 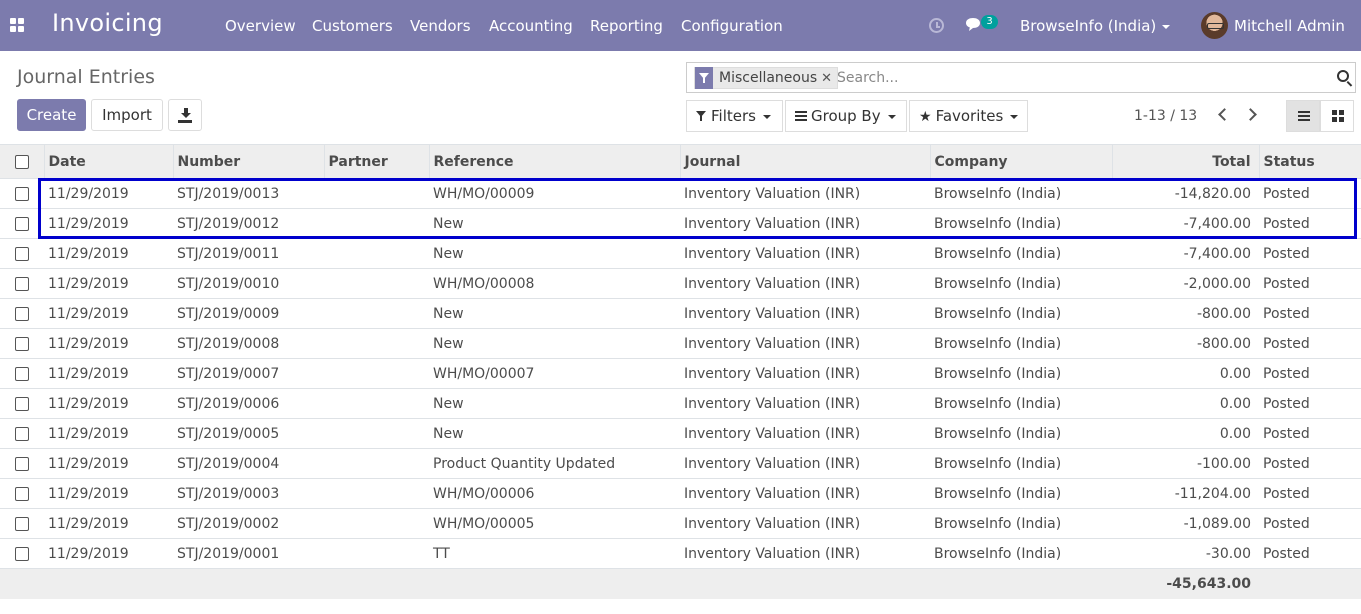 What do you see at coordinates (531, 26) in the screenshot?
I see `menu-accounting: Accounting` at bounding box center [531, 26].